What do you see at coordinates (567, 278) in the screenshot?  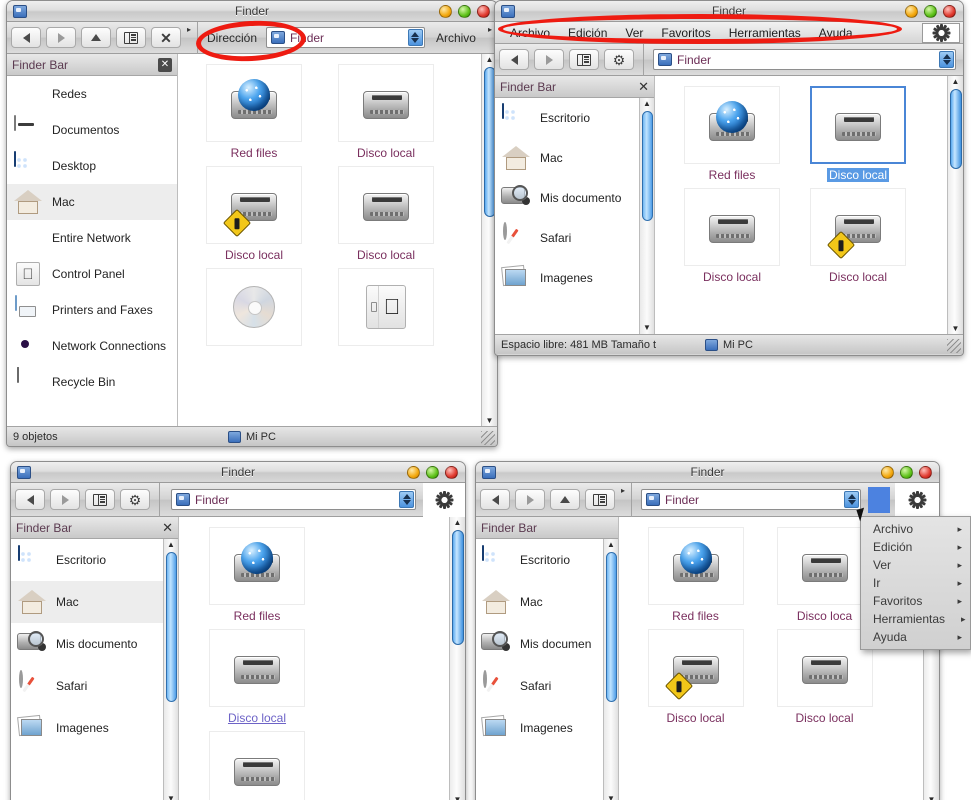 I see `sidebar-item-imagenes: Imagenes` at bounding box center [567, 278].